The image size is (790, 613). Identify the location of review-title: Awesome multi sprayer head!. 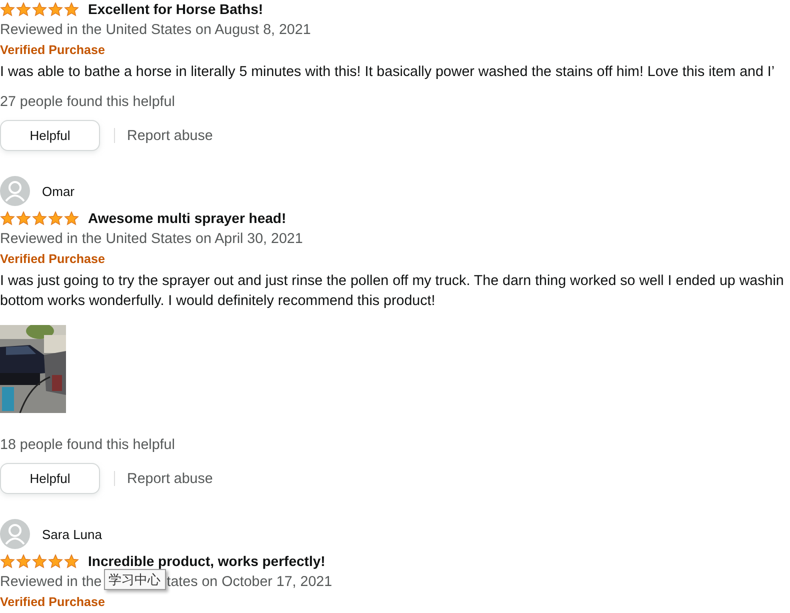
(187, 218).